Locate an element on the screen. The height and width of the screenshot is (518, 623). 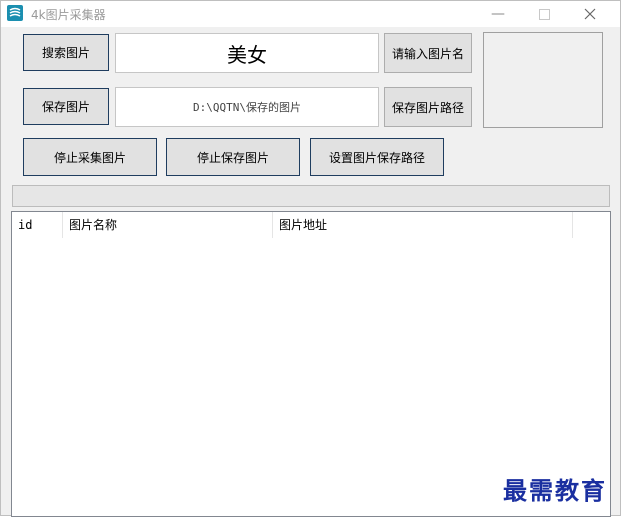
column-header-id: id is located at coordinates (37, 225).